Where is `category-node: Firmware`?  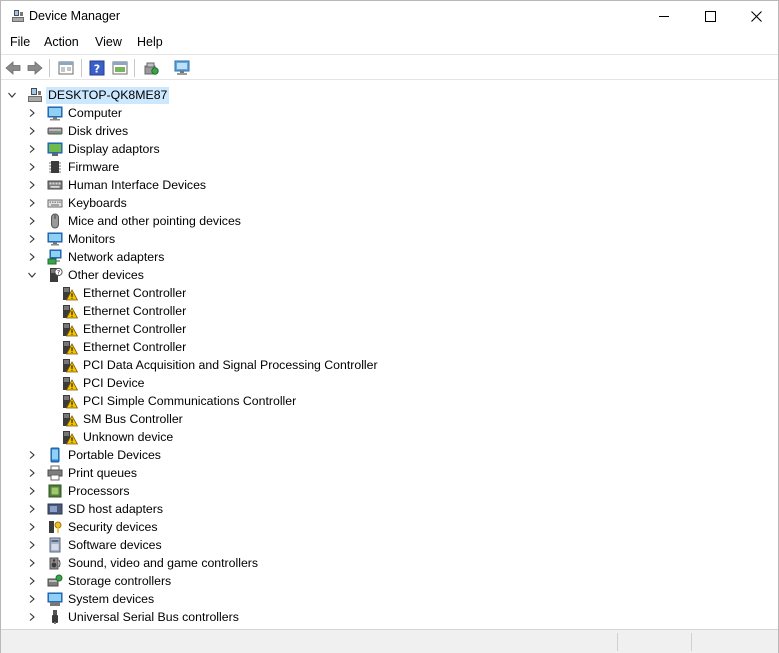 category-node: Firmware is located at coordinates (74, 167).